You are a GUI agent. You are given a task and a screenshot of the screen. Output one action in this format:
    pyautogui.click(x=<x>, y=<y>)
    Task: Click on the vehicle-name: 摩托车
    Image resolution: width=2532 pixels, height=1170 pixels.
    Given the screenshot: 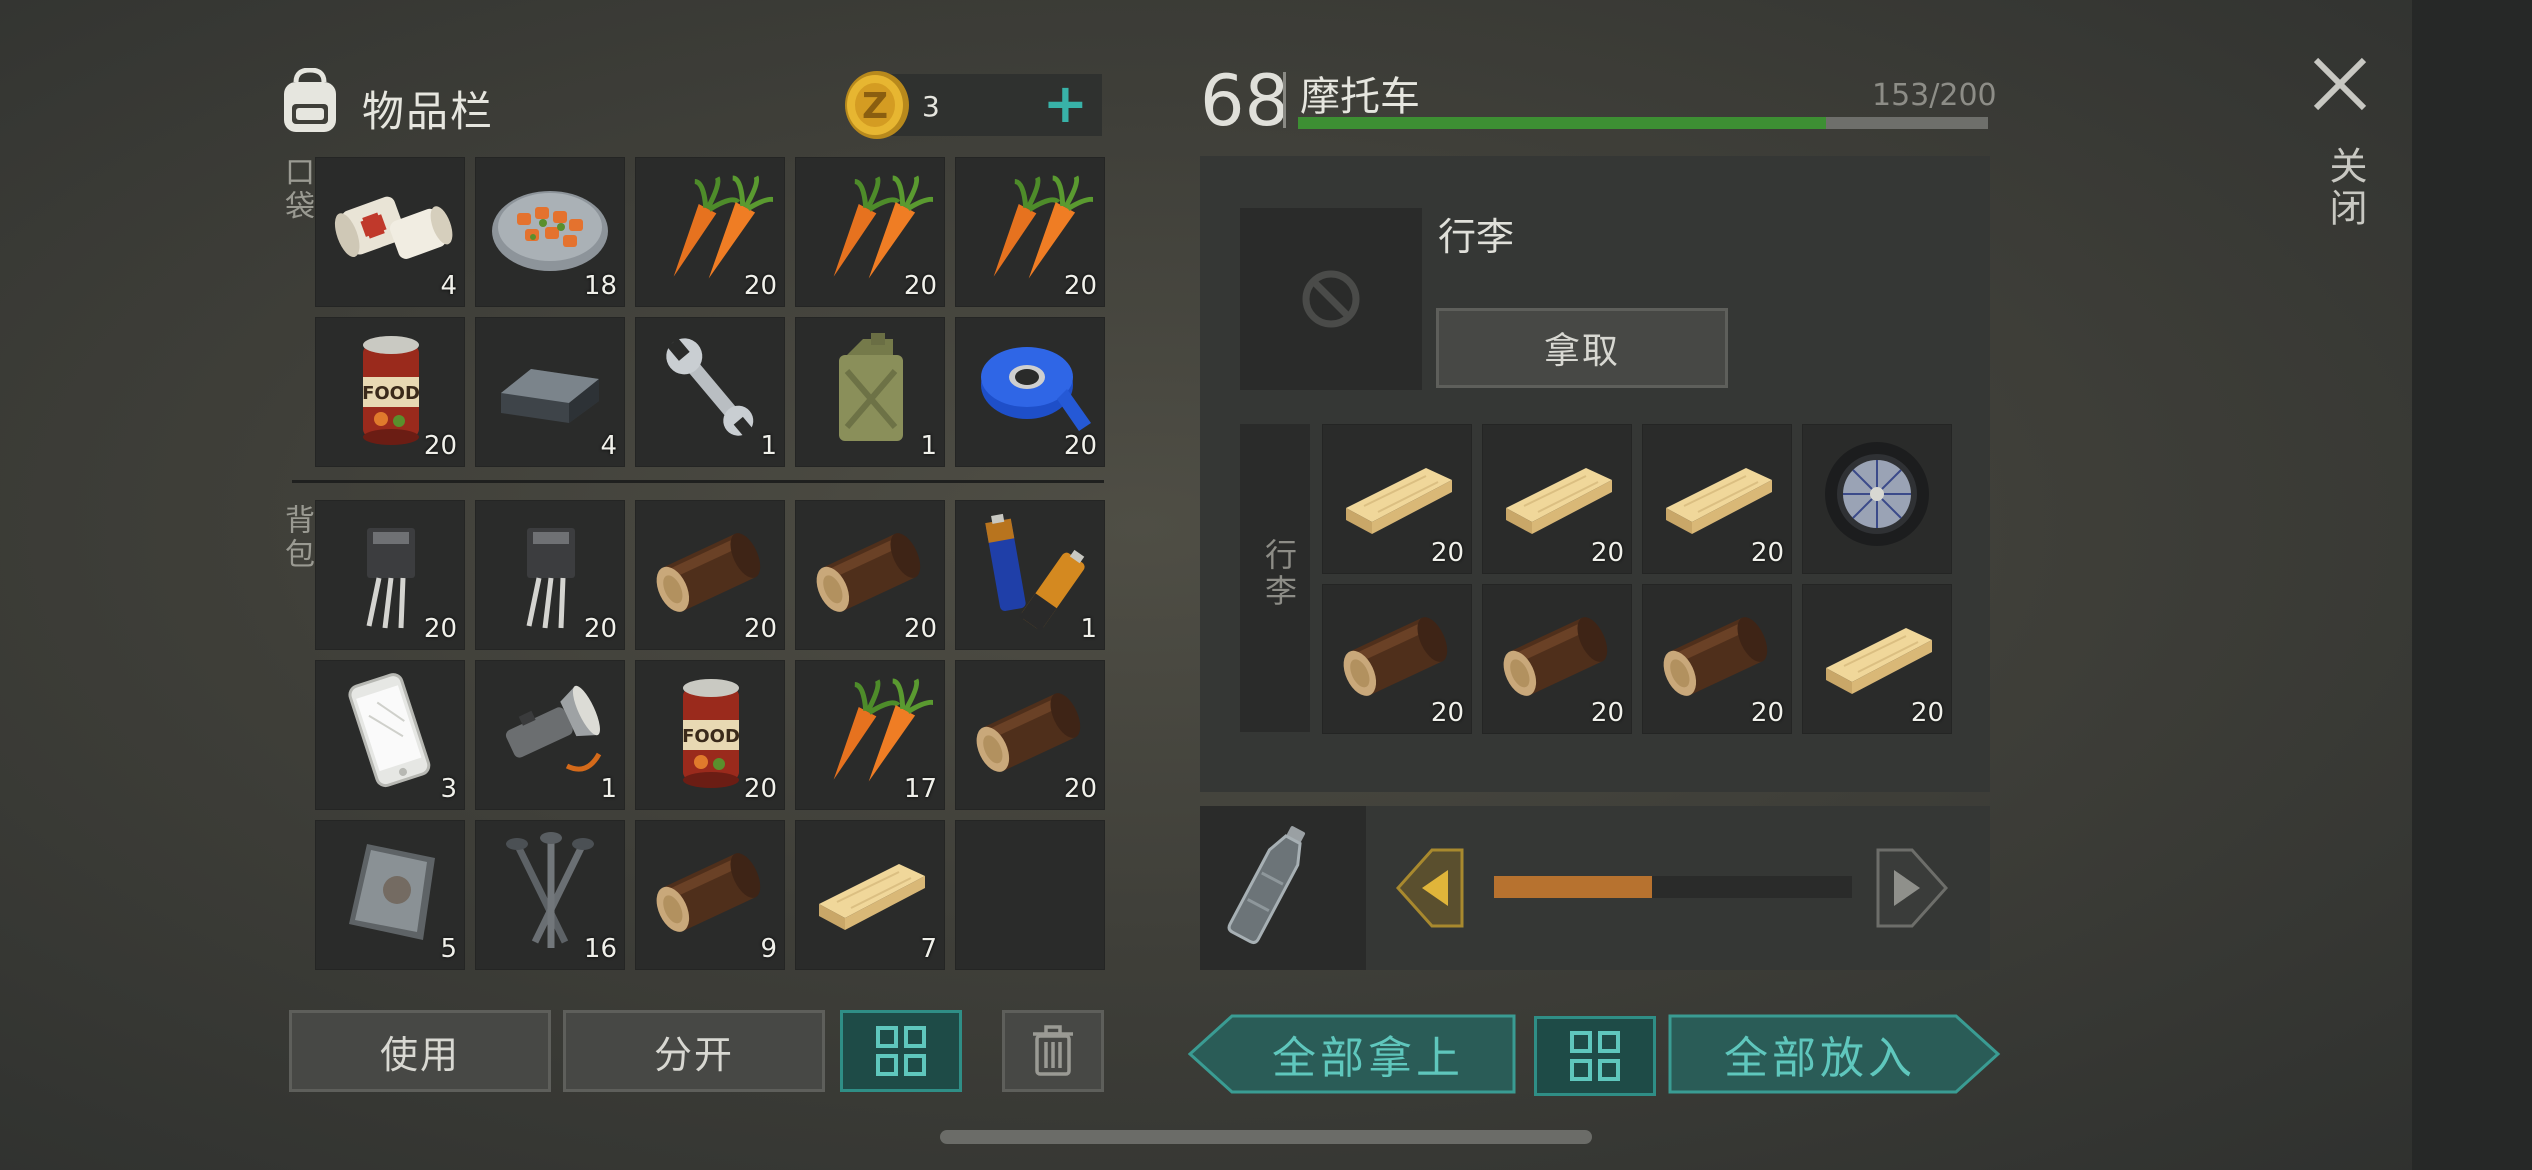 What is the action you would take?
    pyautogui.click(x=1360, y=97)
    